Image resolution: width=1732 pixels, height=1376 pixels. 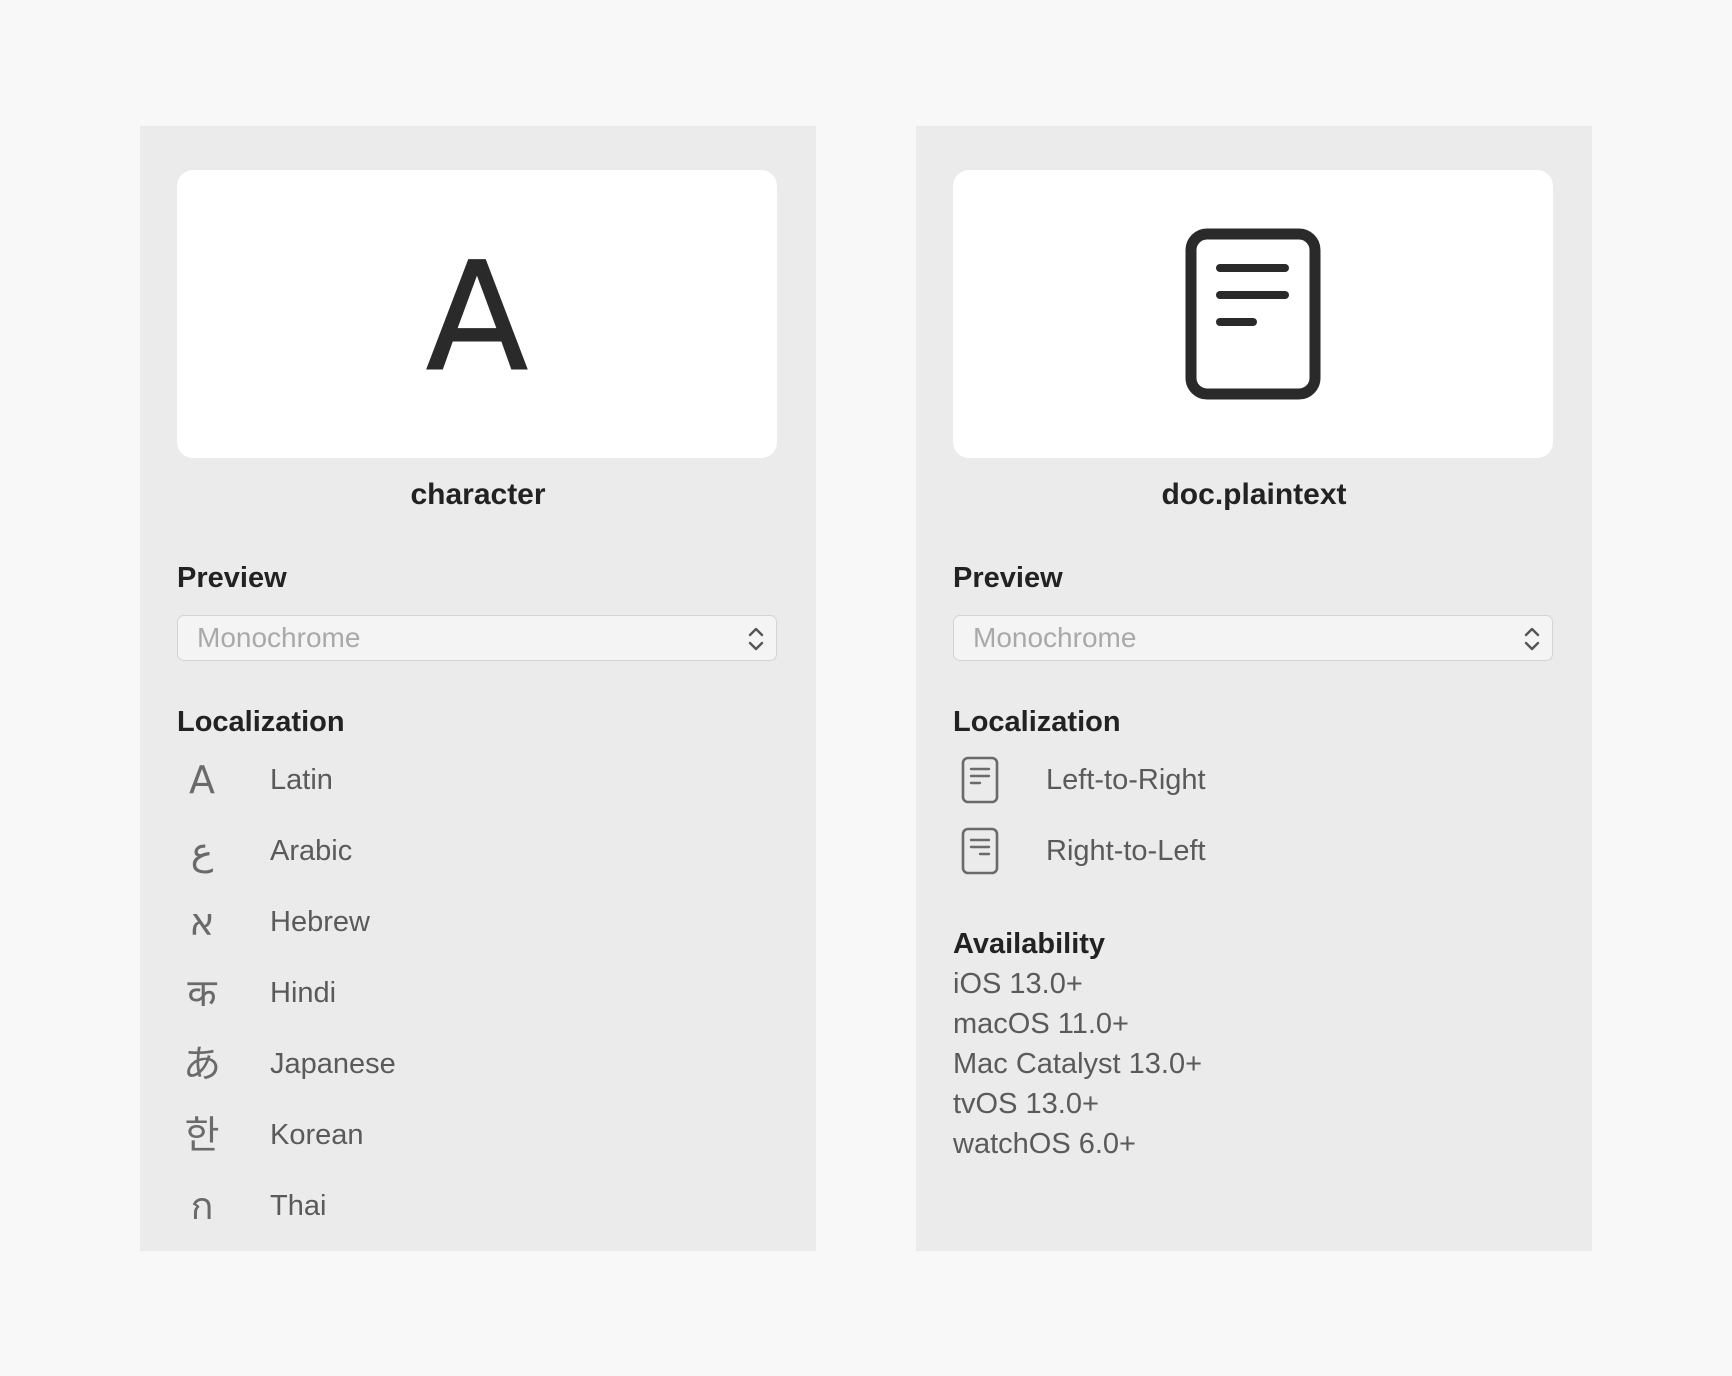 I want to click on doc-plaintext-icon, so click(x=1253, y=314).